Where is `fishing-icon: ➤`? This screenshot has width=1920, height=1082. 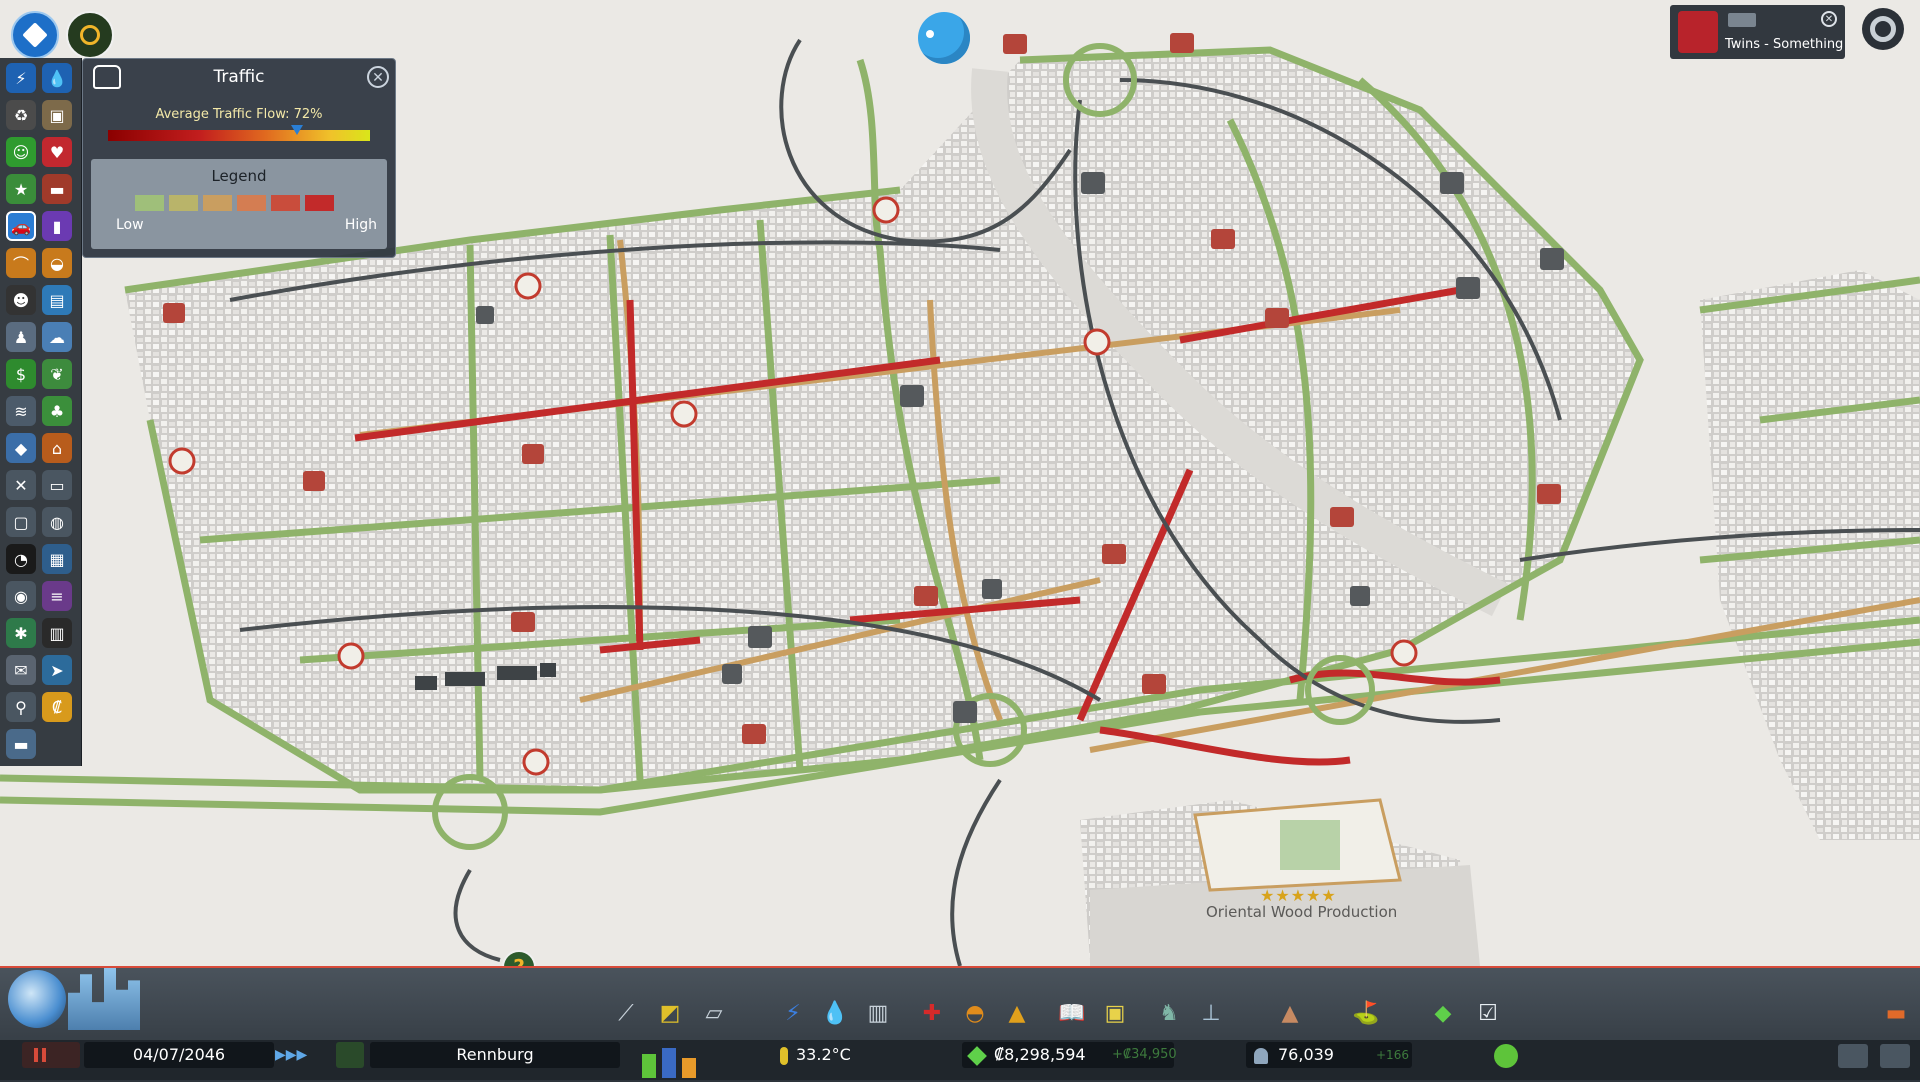
fishing-icon: ➤ is located at coordinates (57, 670).